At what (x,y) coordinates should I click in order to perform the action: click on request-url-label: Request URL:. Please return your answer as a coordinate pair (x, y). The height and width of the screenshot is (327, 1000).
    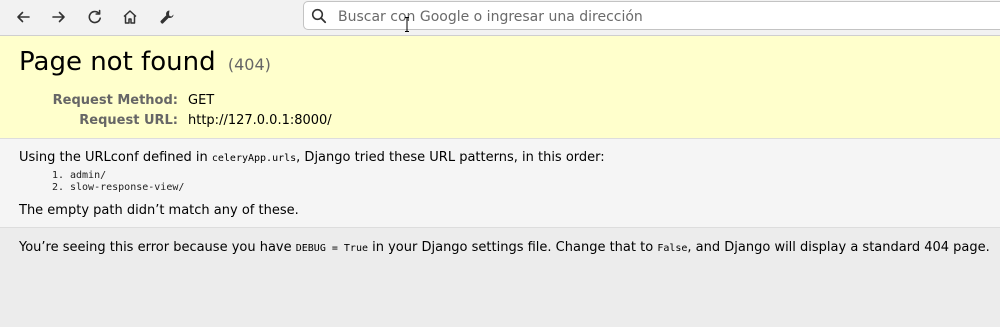
    Looking at the image, I should click on (128, 120).